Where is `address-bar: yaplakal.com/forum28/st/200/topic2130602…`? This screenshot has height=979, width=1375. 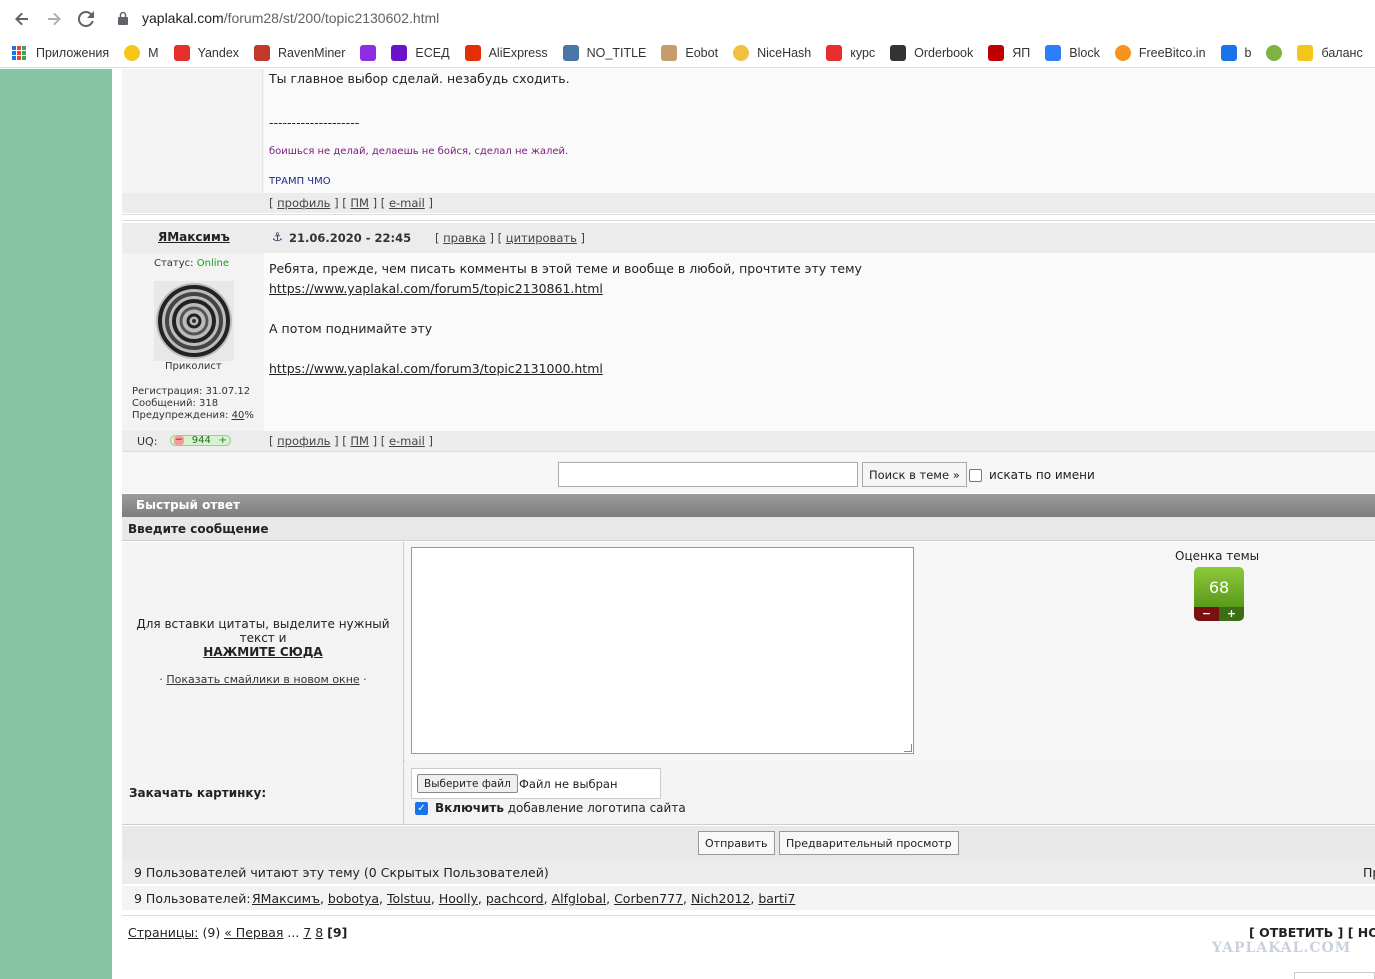
address-bar: yaplakal.com/forum28/st/200/topic2130602… is located at coordinates (687, 19).